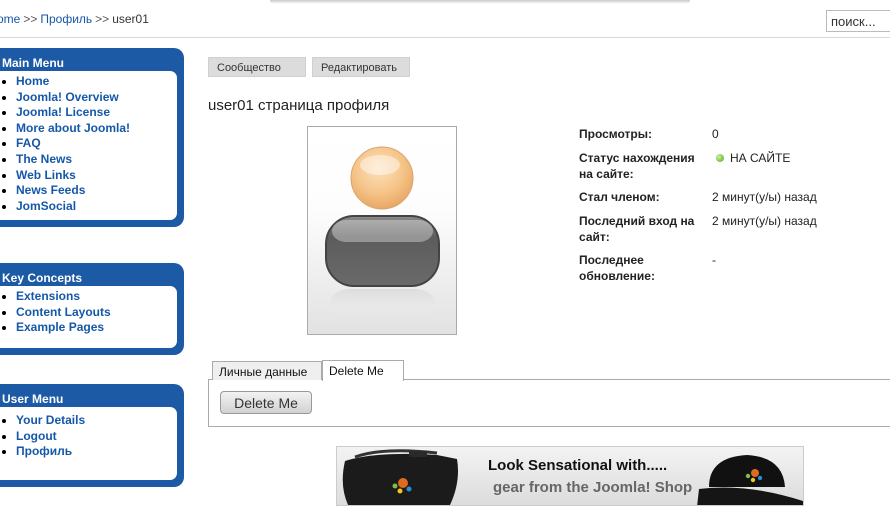 The image size is (890, 509). Describe the element at coordinates (715, 134) in the screenshot. I see `views-value: 0` at that location.